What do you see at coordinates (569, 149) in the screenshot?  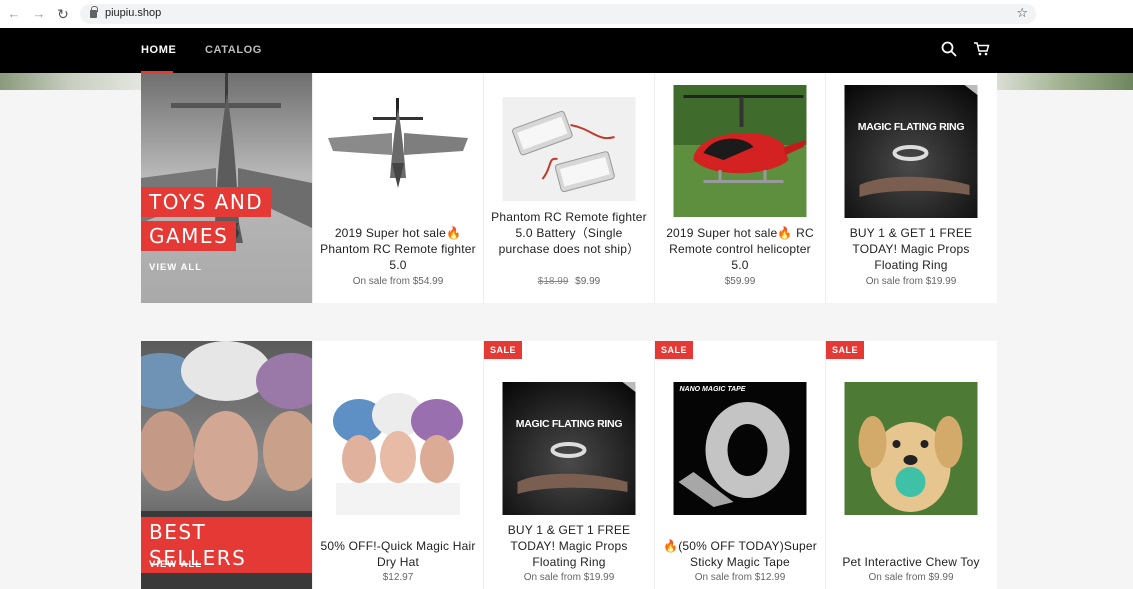 I see `product-image-battery` at bounding box center [569, 149].